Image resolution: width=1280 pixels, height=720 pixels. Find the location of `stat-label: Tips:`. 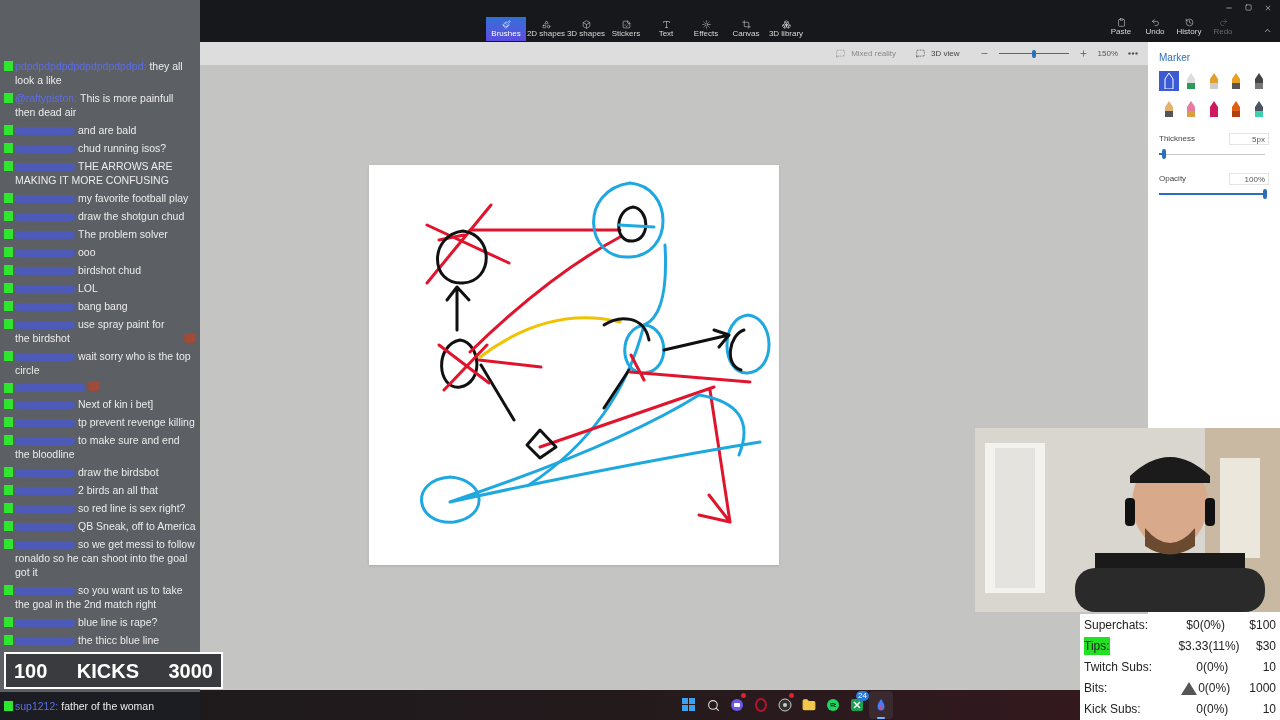

stat-label: Tips: is located at coordinates (1097, 645).